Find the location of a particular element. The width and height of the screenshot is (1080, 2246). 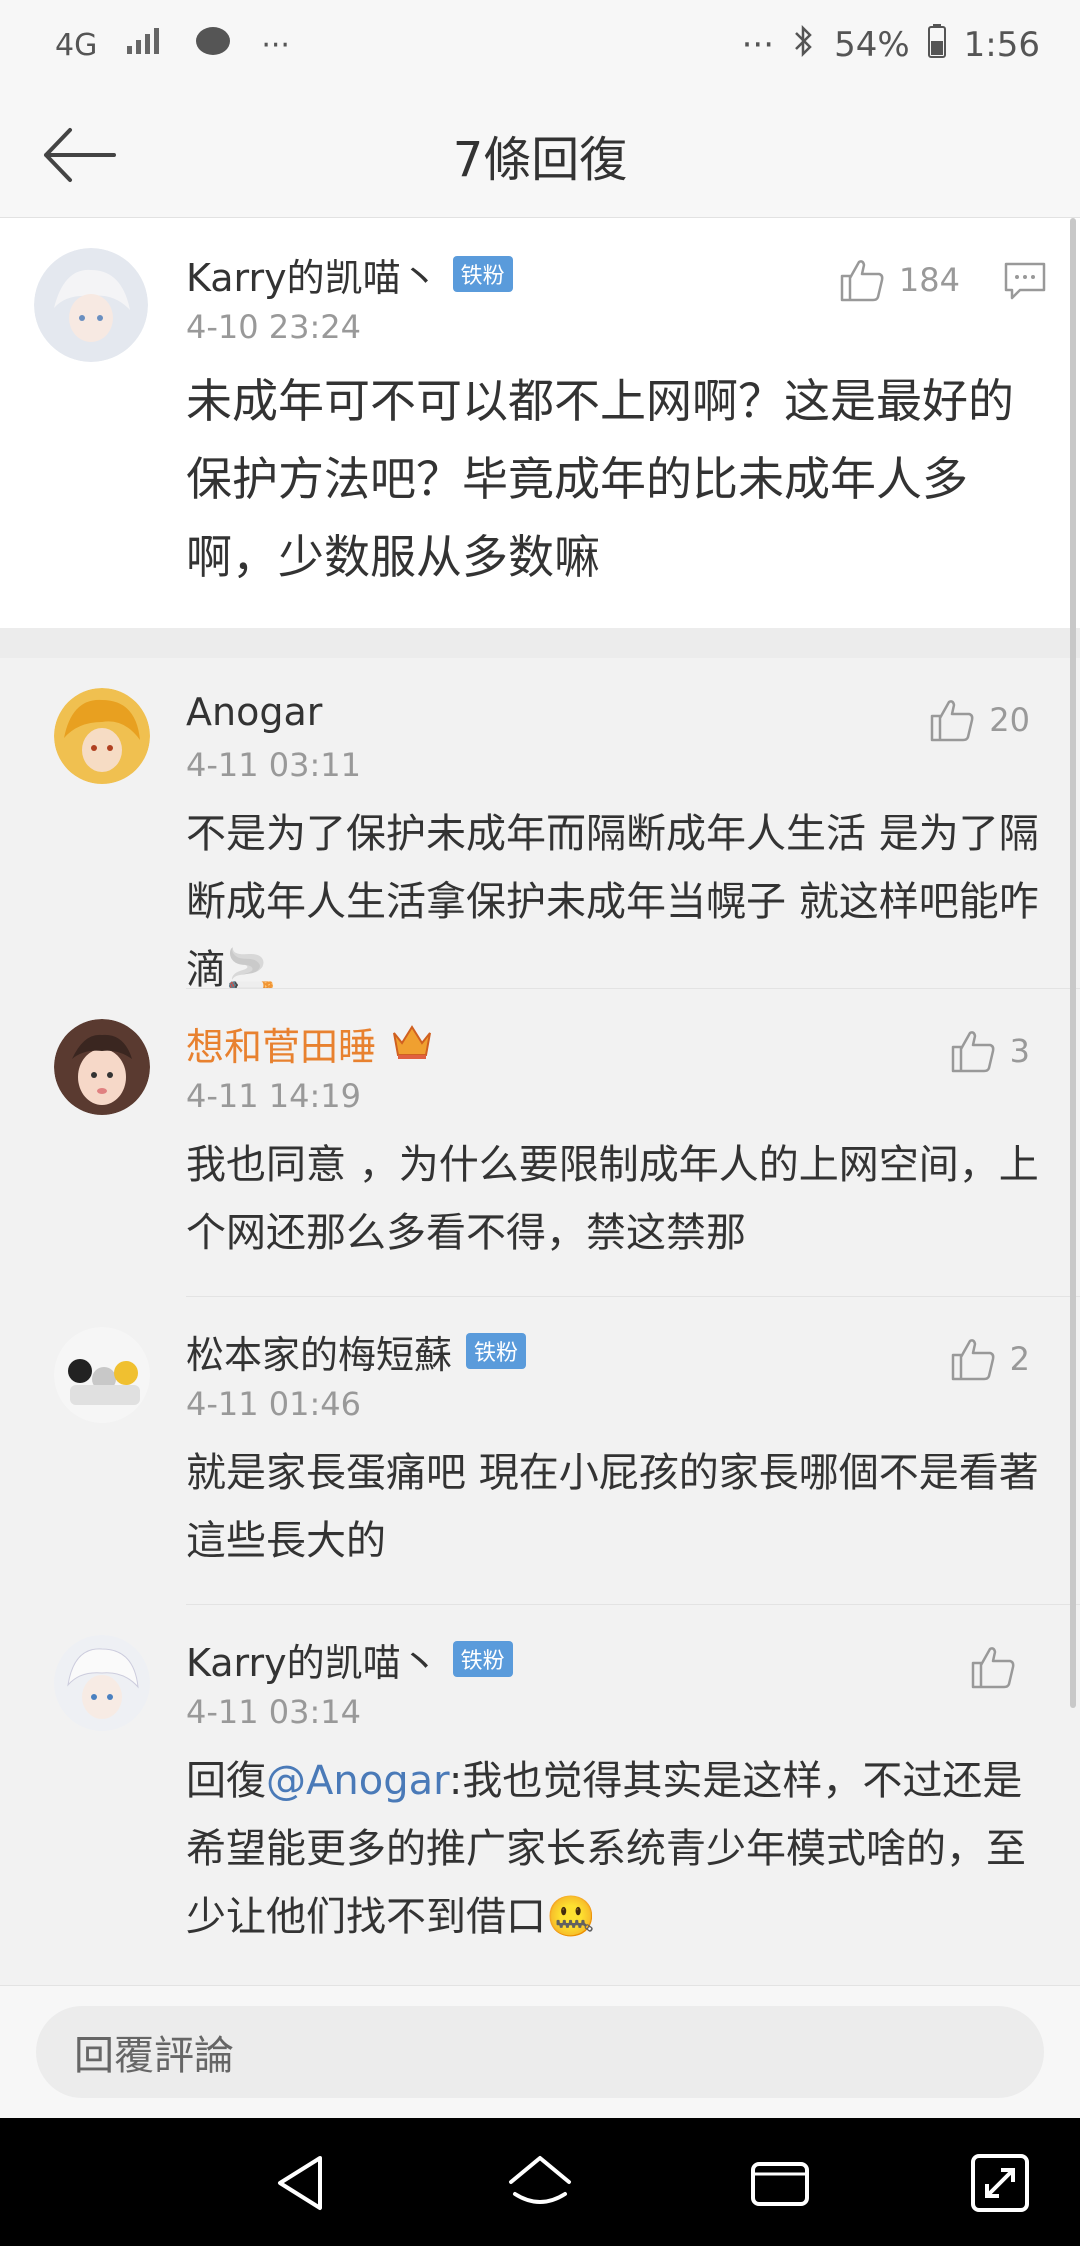

mention-link: @Anogar is located at coordinates (357, 1781).